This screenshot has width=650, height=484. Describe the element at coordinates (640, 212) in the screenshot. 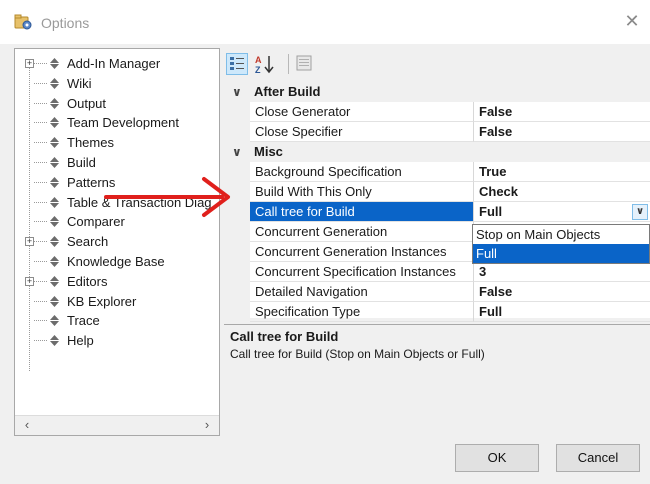

I see `dropdown-button: ∨` at that location.